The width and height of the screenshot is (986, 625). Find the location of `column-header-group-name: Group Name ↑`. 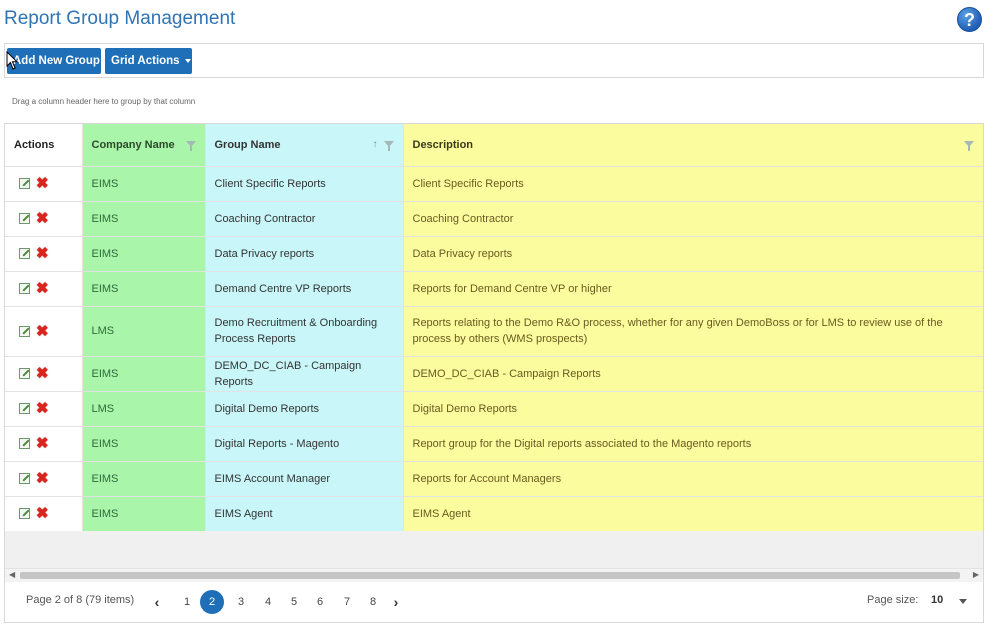

column-header-group-name: Group Name ↑ is located at coordinates (304, 145).